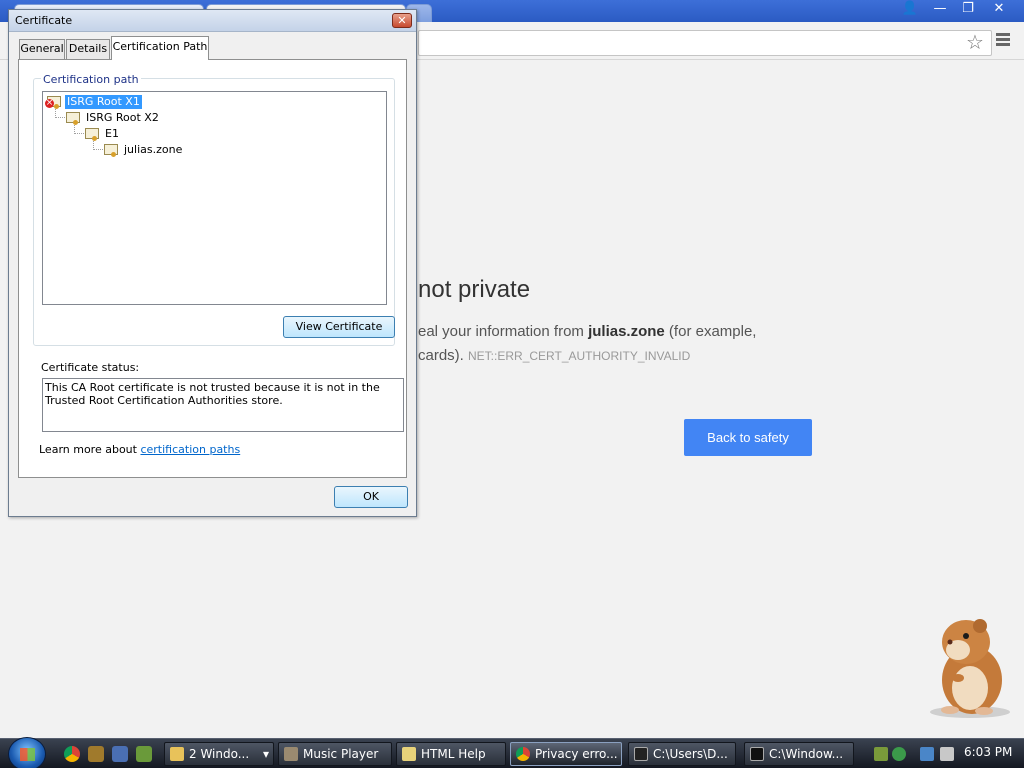 The height and width of the screenshot is (768, 1024). I want to click on start-button, so click(27, 752).